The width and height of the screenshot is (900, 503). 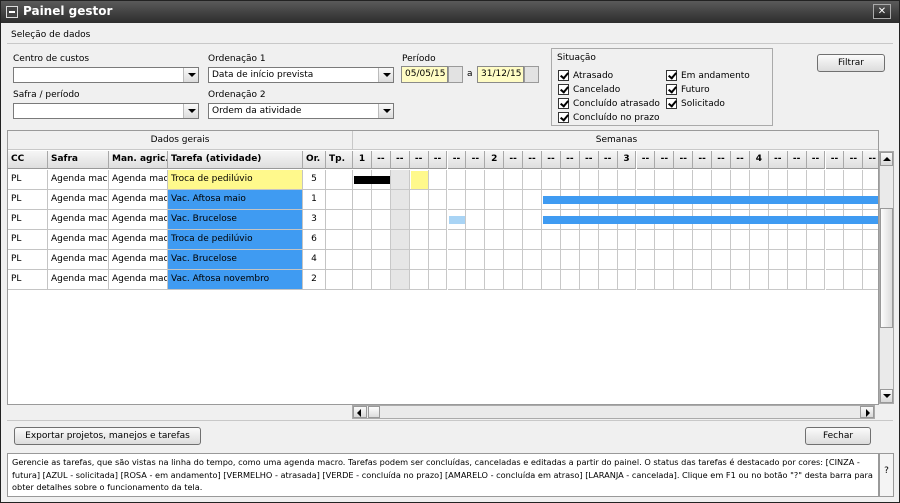 What do you see at coordinates (12, 12) in the screenshot?
I see `system-menu-icon` at bounding box center [12, 12].